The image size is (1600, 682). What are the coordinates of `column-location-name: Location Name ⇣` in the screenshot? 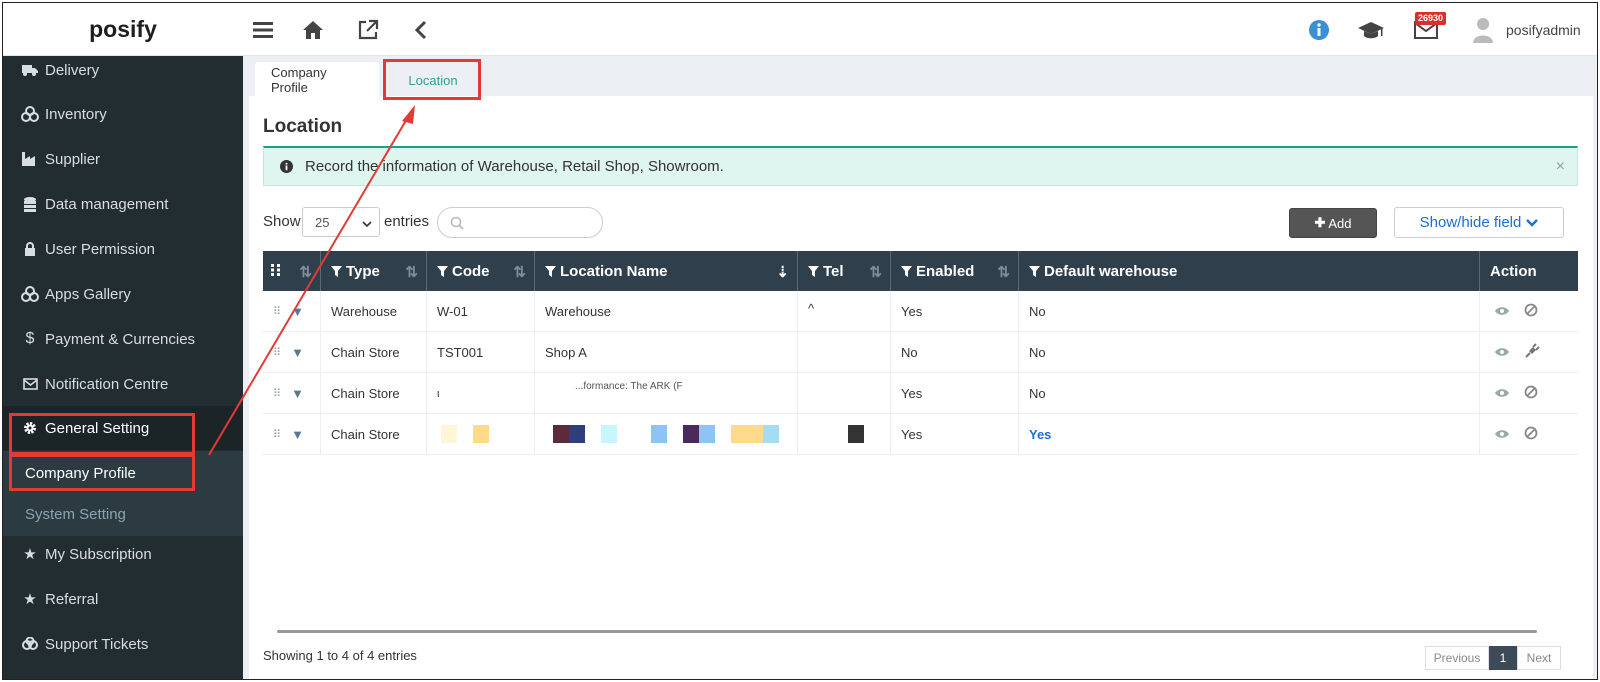 It's located at (666, 271).